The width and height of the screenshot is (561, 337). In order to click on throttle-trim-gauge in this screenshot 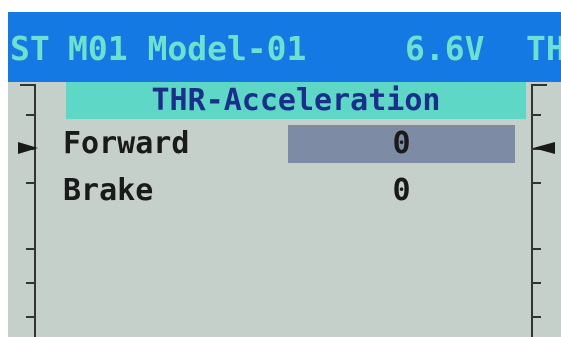, I will do `click(541, 210)`.